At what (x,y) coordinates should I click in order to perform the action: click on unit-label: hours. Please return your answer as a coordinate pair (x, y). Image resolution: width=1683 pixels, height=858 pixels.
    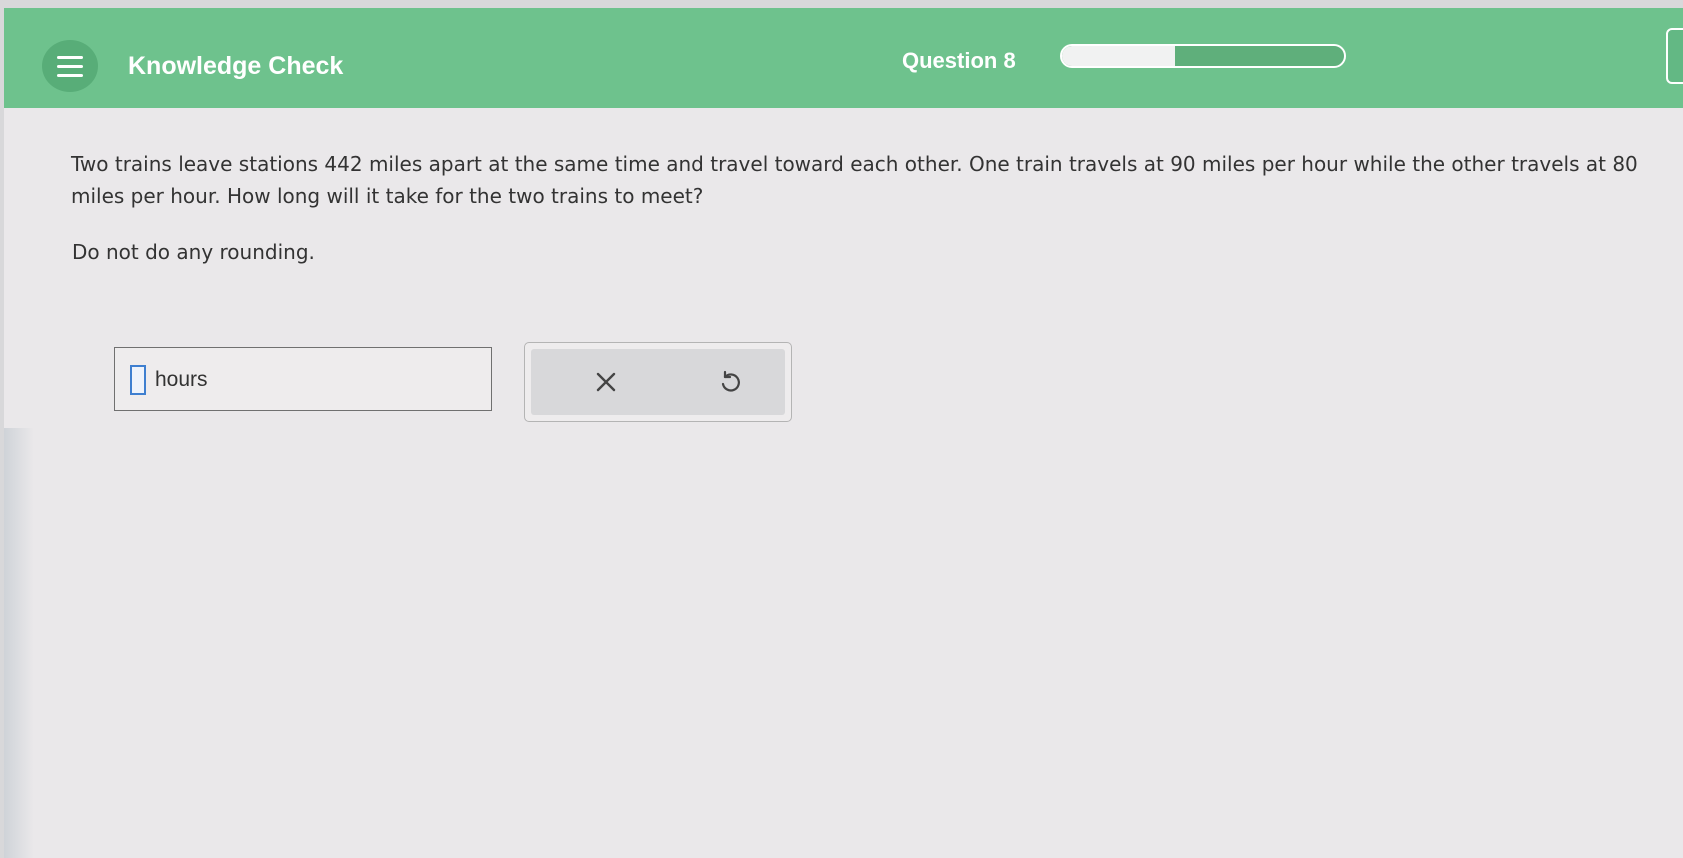
    Looking at the image, I should click on (181, 379).